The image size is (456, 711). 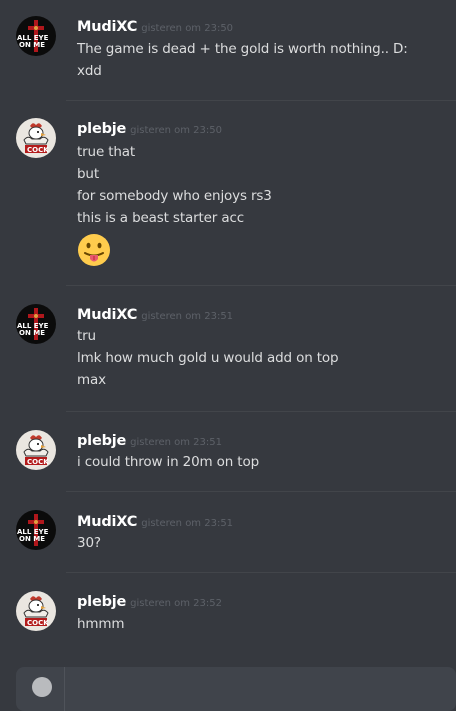 I want to click on plus-circle-icon, so click(x=42, y=687).